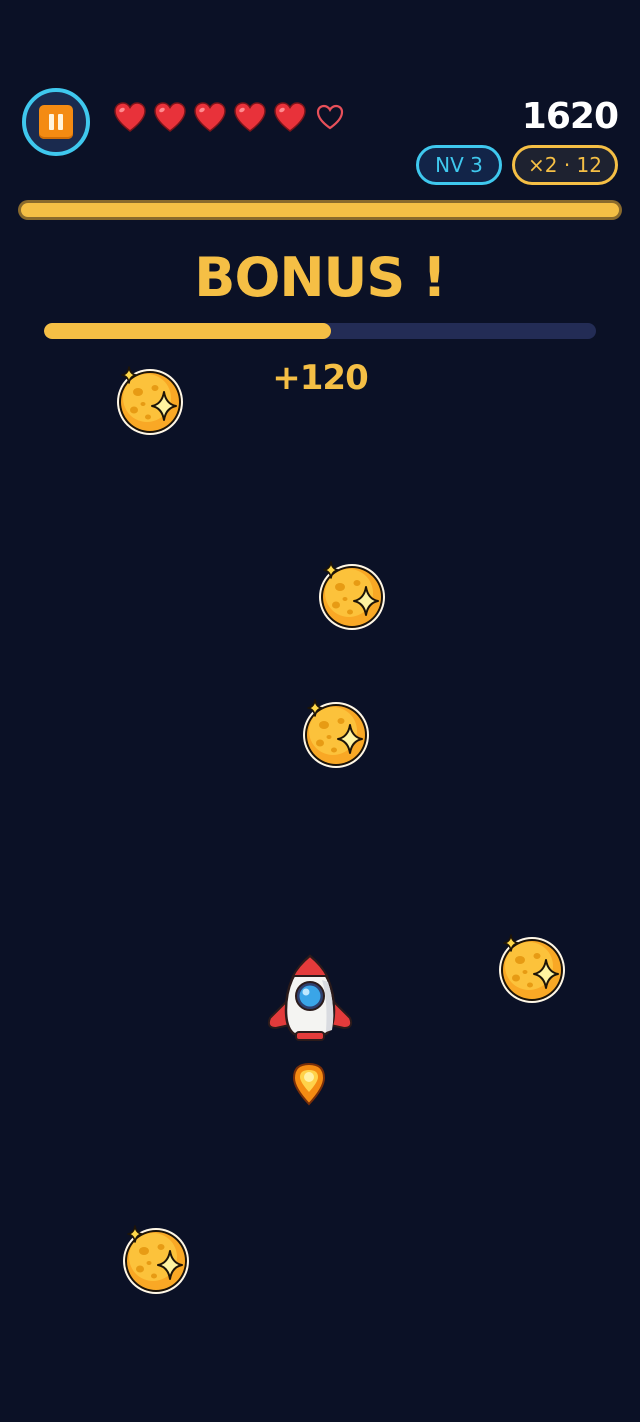 This screenshot has height=1422, width=640. What do you see at coordinates (309, 1083) in the screenshot?
I see `flame-icon` at bounding box center [309, 1083].